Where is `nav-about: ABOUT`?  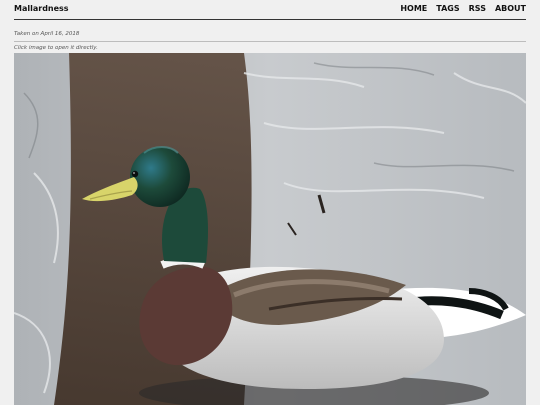 nav-about: ABOUT is located at coordinates (510, 8).